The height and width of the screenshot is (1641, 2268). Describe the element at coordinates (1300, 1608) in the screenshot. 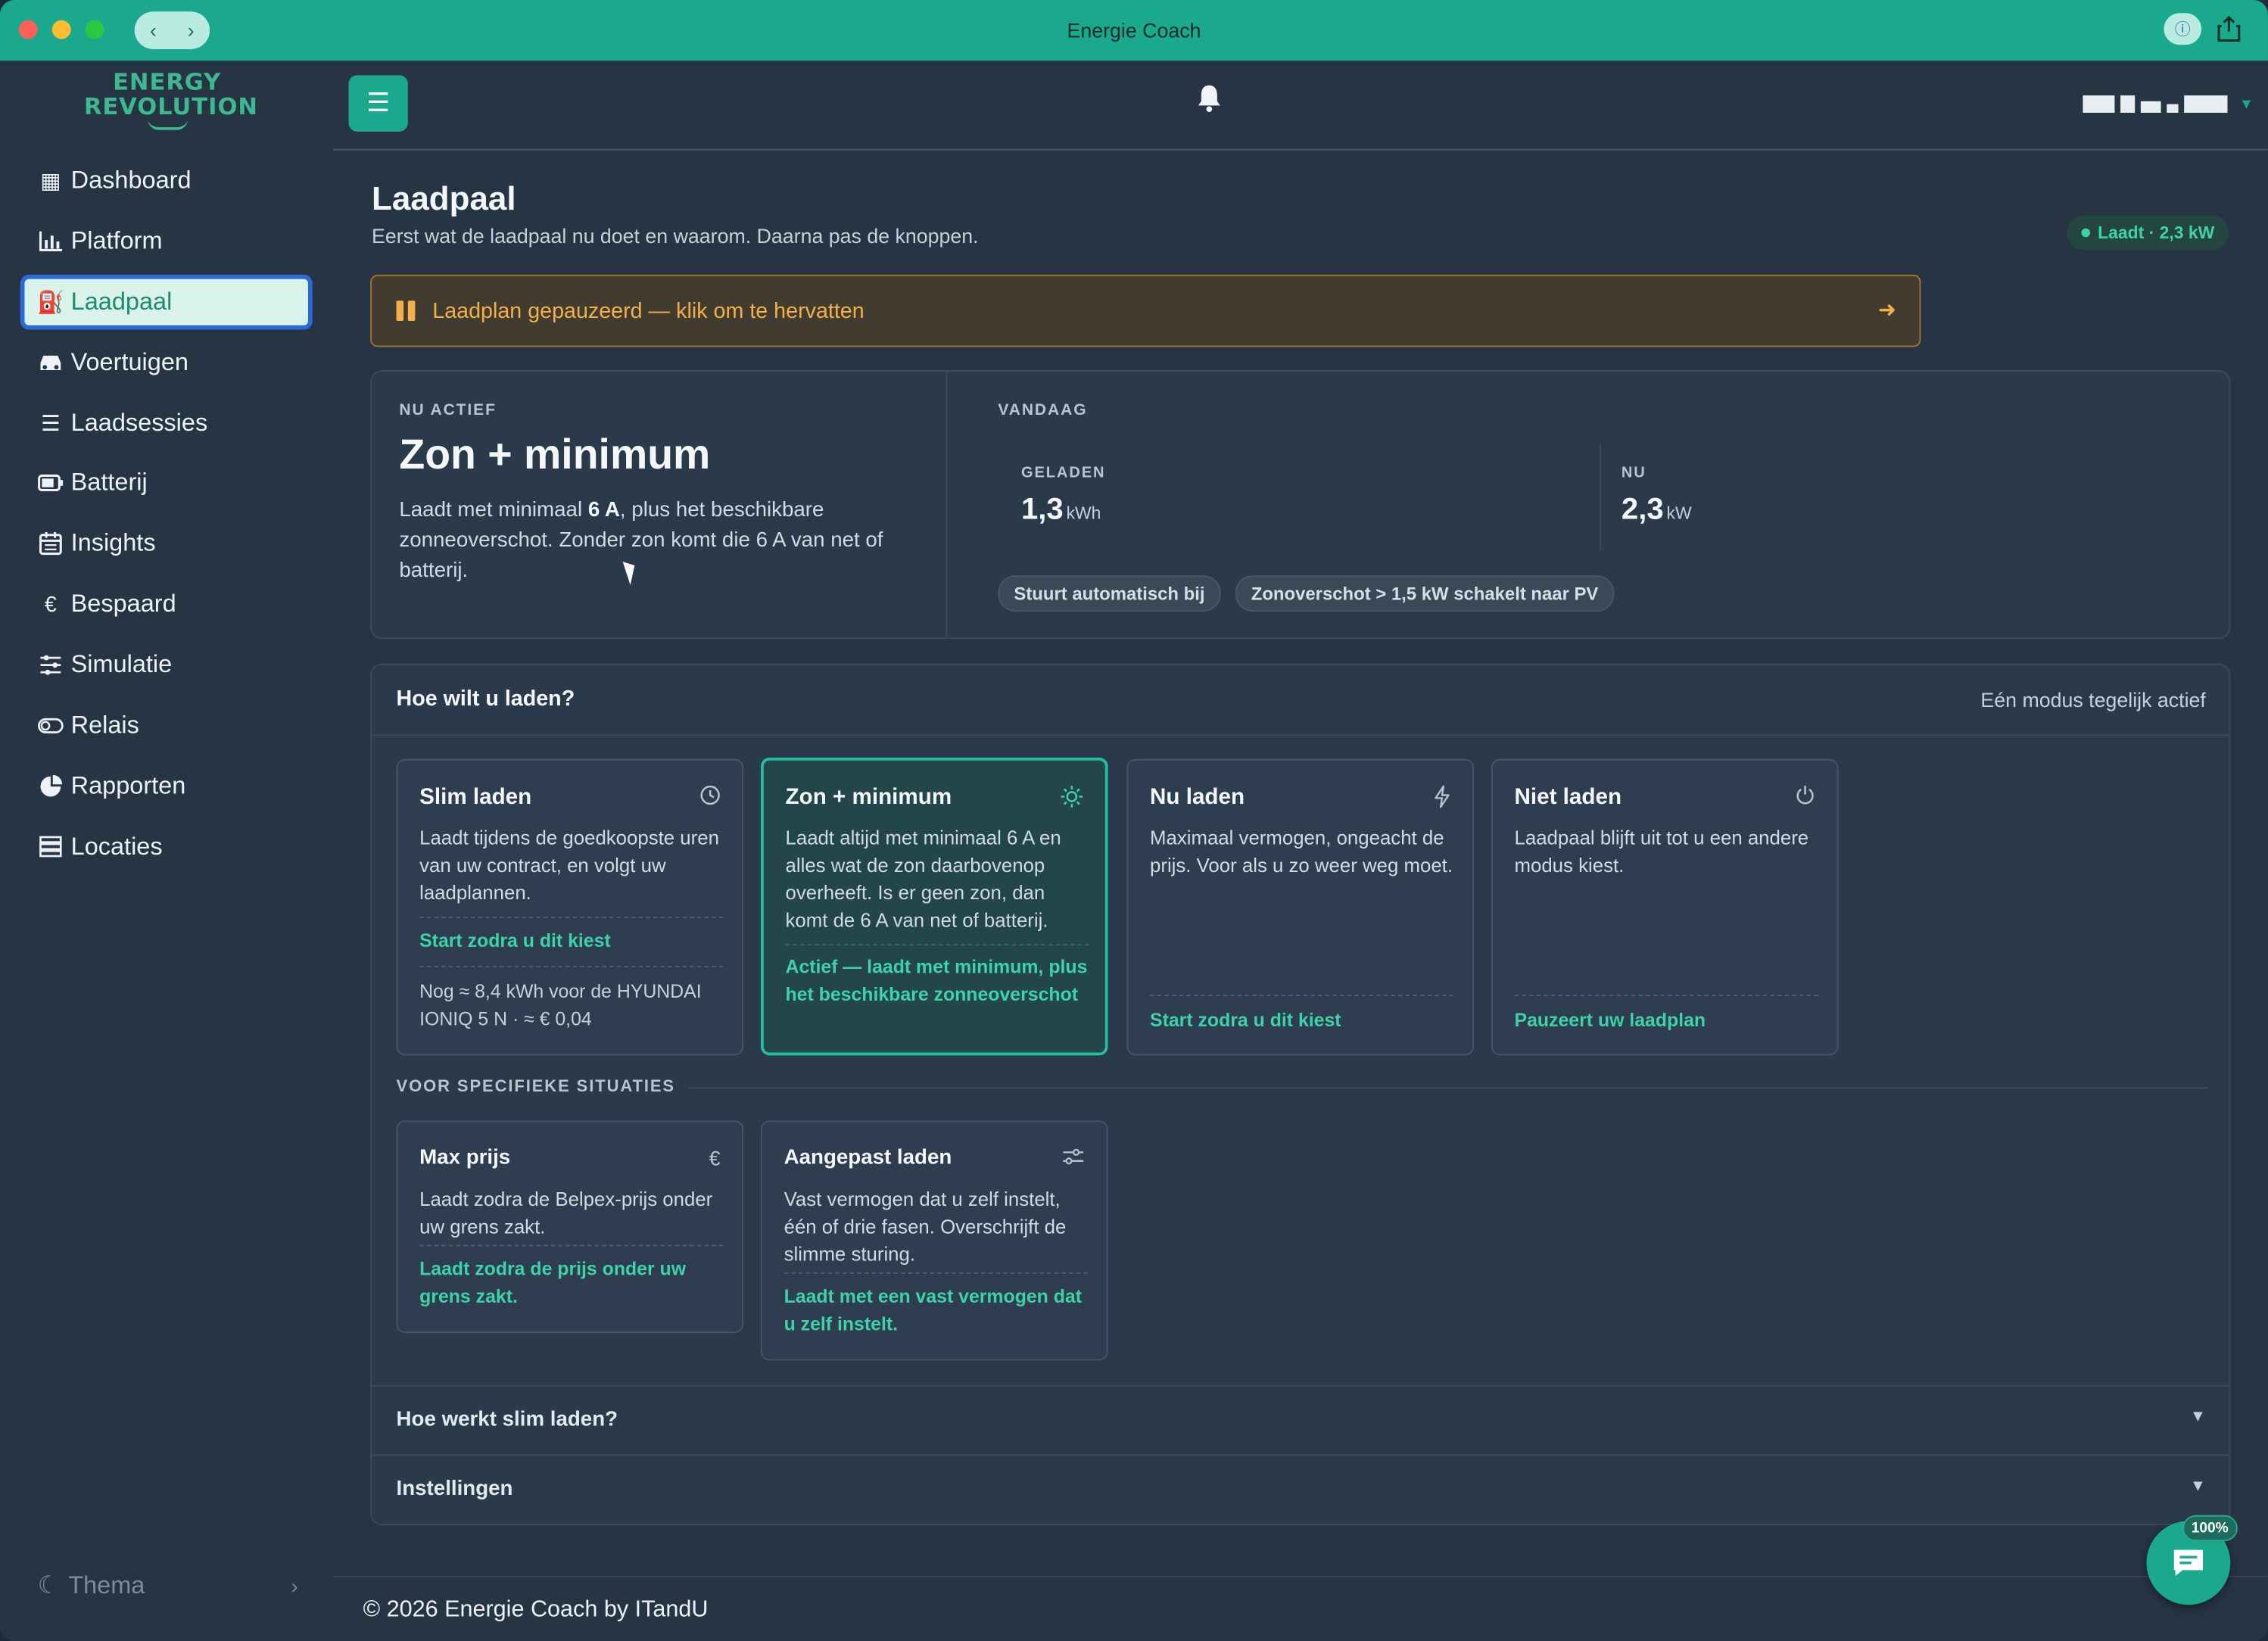

I see `footer: © 2026 Energie Coach by ITandU` at that location.